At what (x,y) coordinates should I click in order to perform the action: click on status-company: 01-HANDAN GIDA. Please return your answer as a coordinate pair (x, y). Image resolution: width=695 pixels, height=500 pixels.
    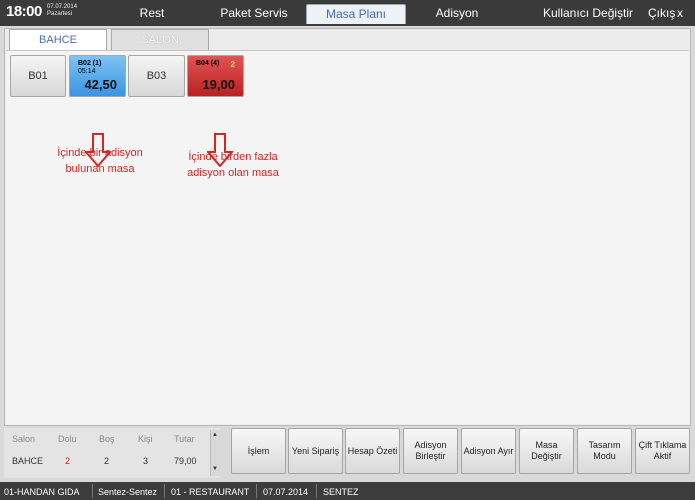
    Looking at the image, I should click on (42, 492).